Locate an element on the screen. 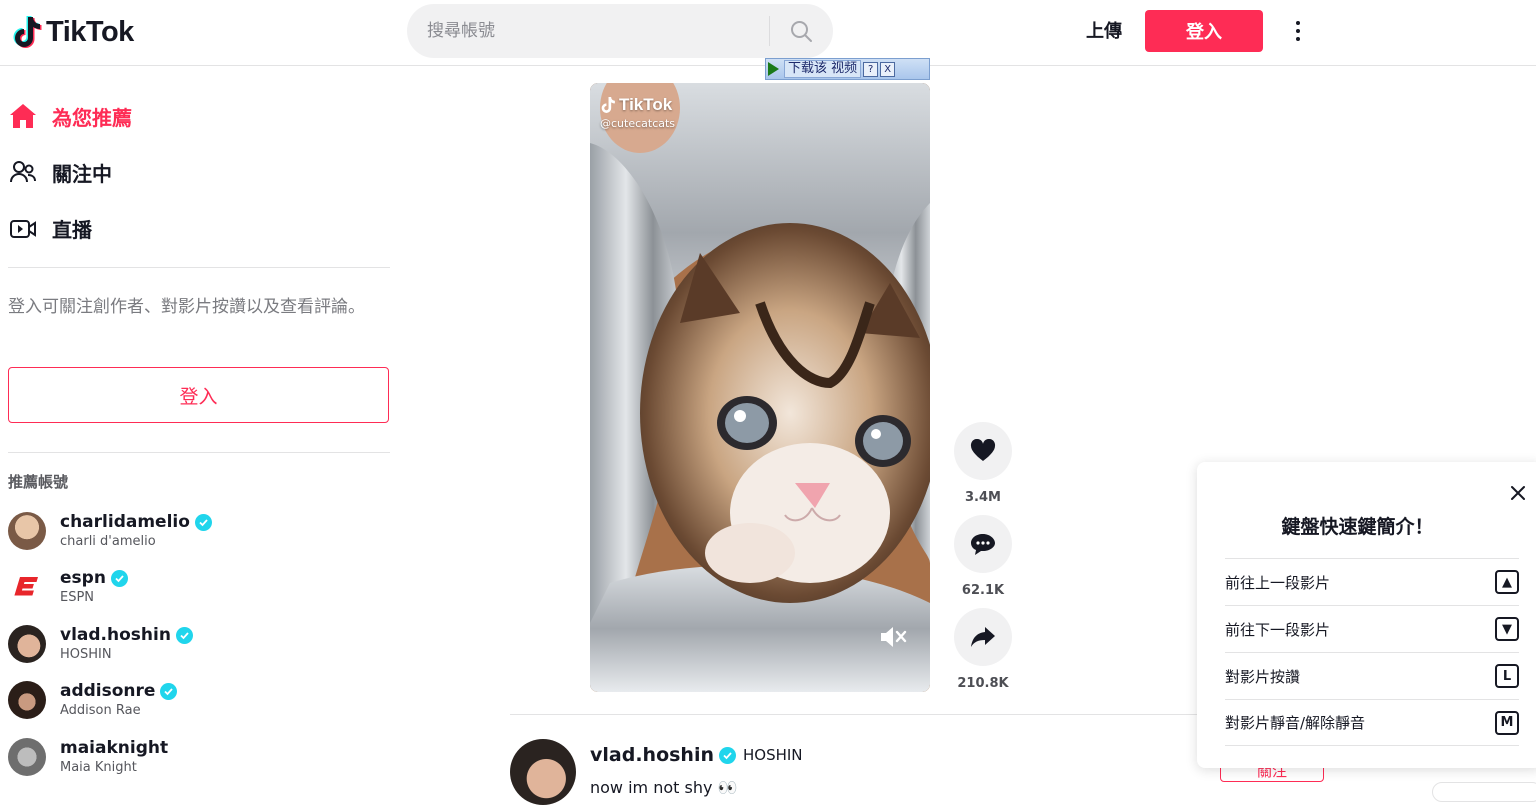  like-action: 3.4M is located at coordinates (983, 463).